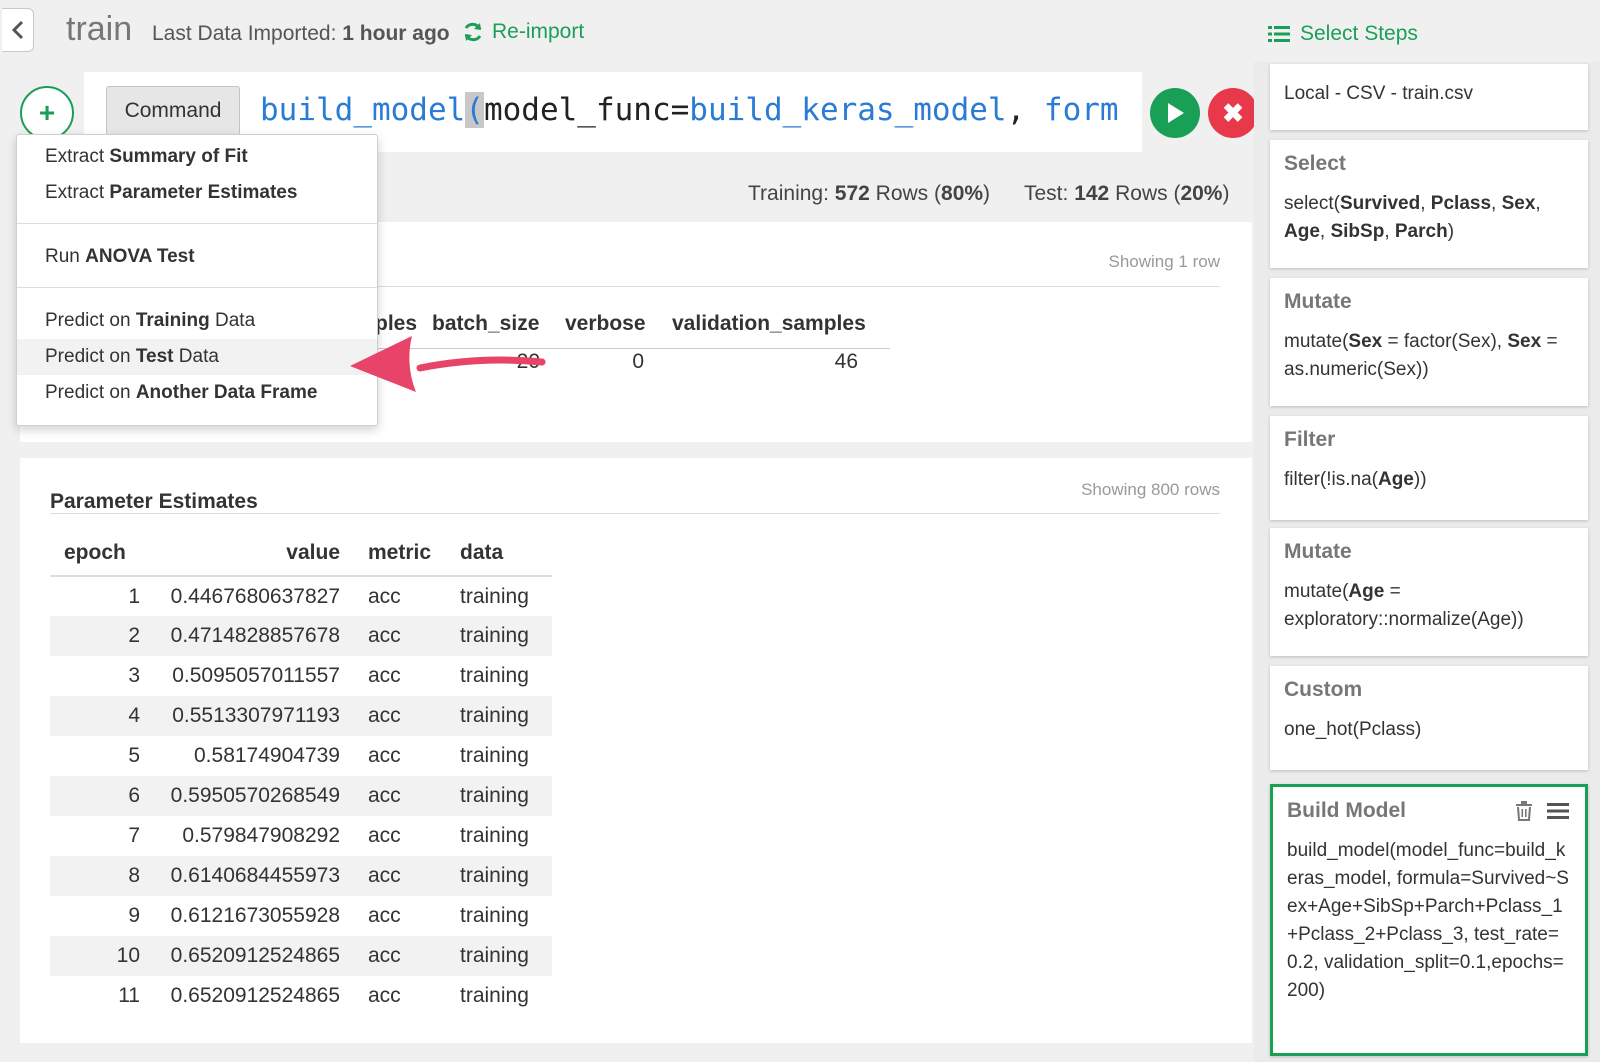 This screenshot has width=1600, height=1062. I want to click on table-row: 7 0.579847908292 acc training, so click(301, 836).